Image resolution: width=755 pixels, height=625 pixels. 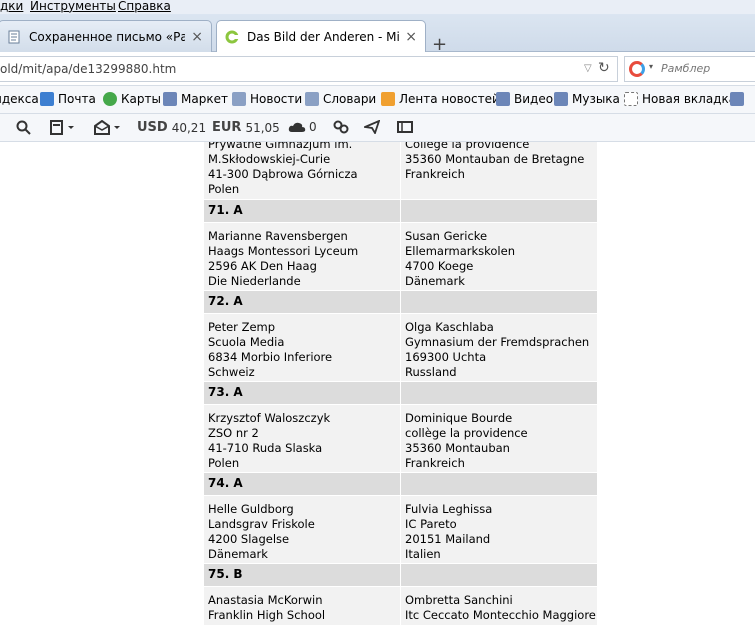 What do you see at coordinates (561, 99) in the screenshot?
I see `music-icon` at bounding box center [561, 99].